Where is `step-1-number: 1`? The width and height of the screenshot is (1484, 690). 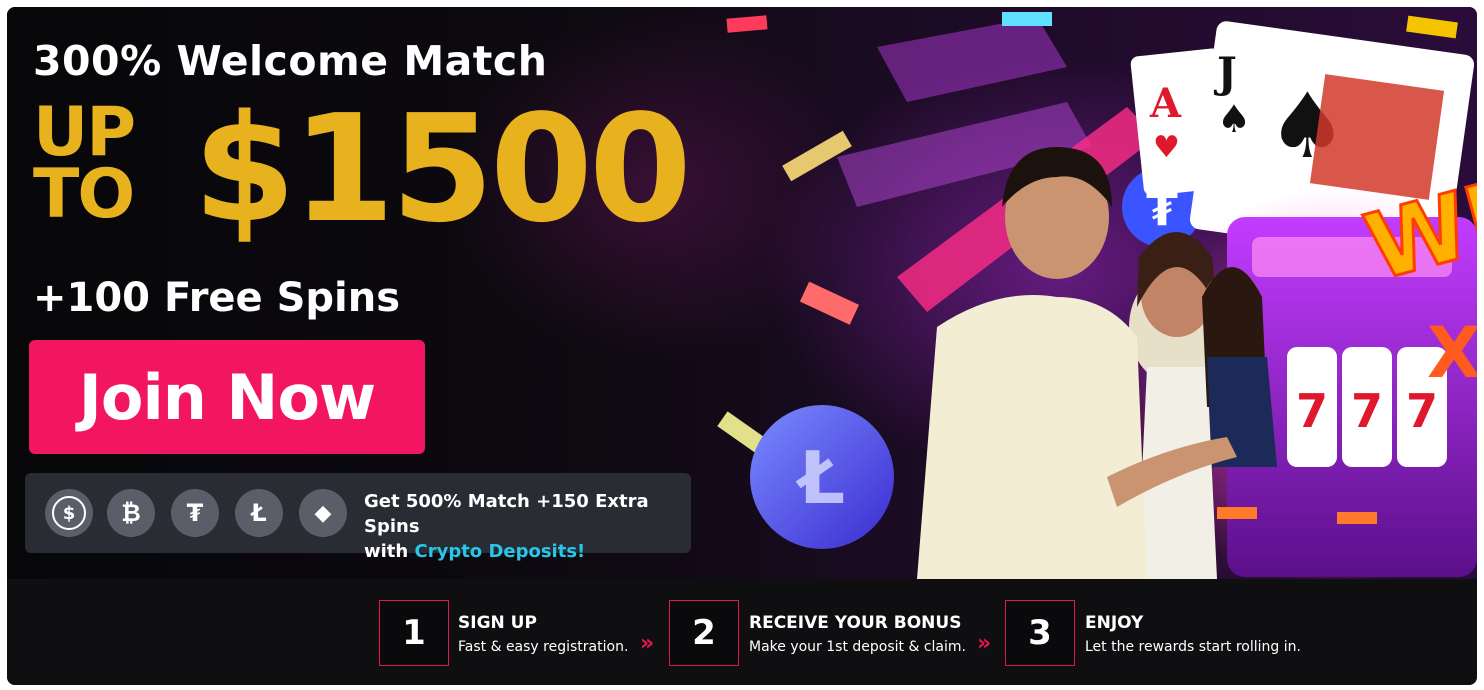
step-1-number: 1 is located at coordinates (414, 633).